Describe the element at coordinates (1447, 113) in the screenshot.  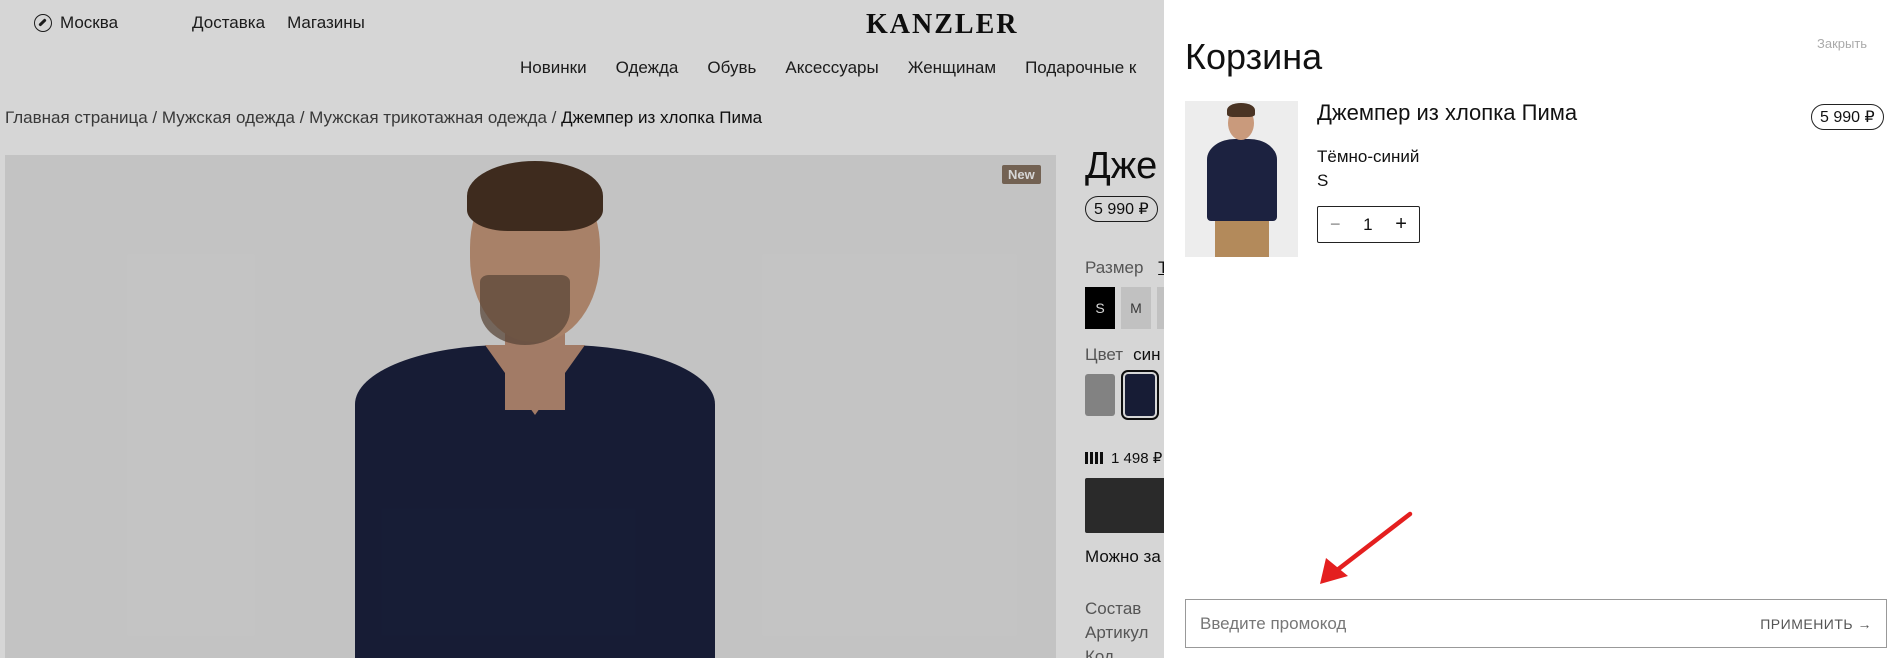
I see `cart-item-name: Джемпер из хлопка Пима` at that location.